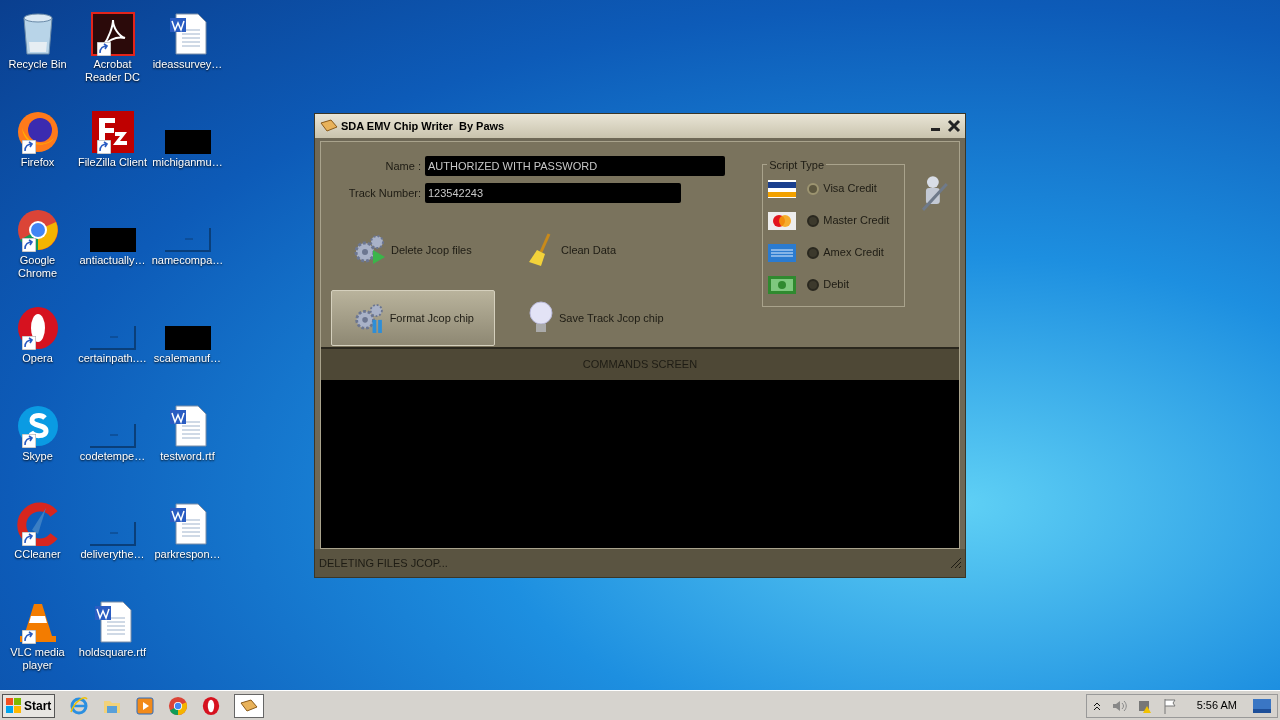 The width and height of the screenshot is (1280, 720). I want to click on field-label: Track Number:, so click(384, 193).